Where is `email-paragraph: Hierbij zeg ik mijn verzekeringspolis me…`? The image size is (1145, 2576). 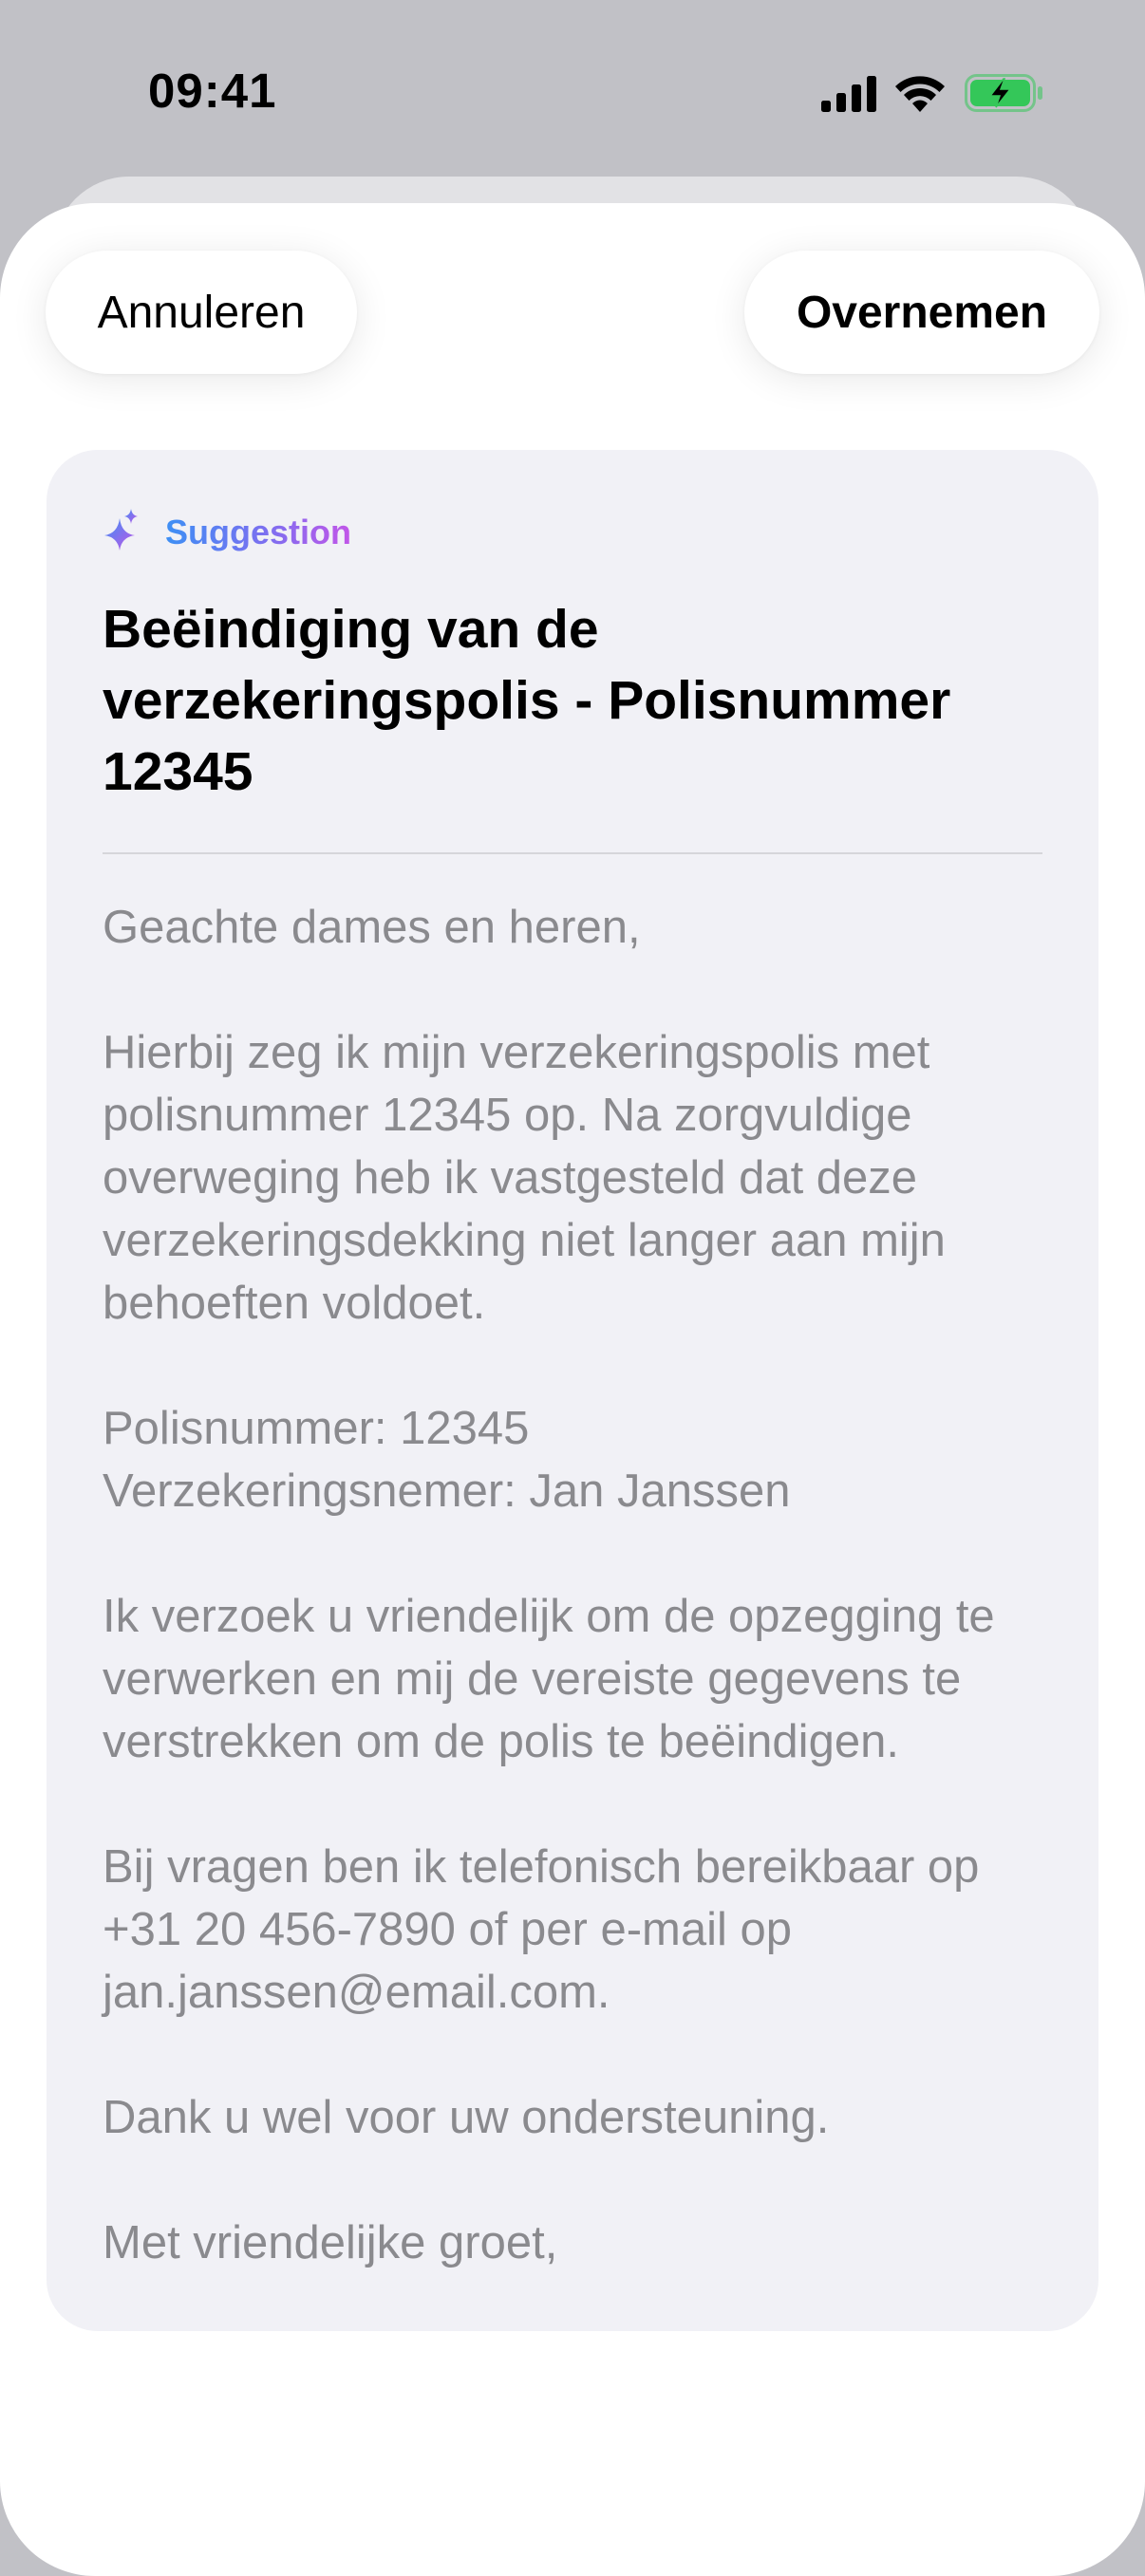
email-paragraph: Hierbij zeg ik mijn verzekeringspolis me… is located at coordinates (524, 1178).